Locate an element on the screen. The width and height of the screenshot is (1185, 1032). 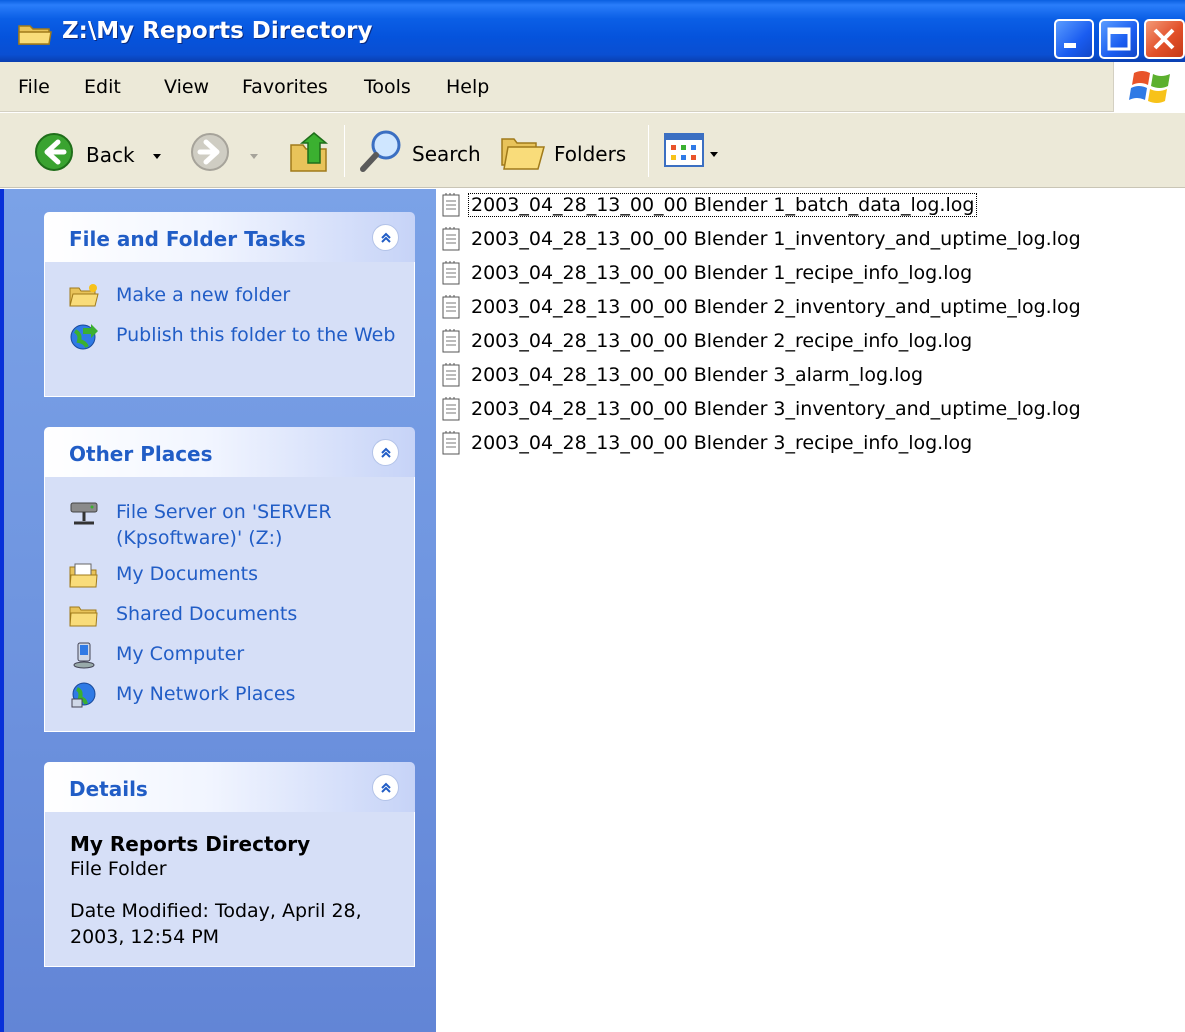
place-label: My Network Places is located at coordinates (206, 694).